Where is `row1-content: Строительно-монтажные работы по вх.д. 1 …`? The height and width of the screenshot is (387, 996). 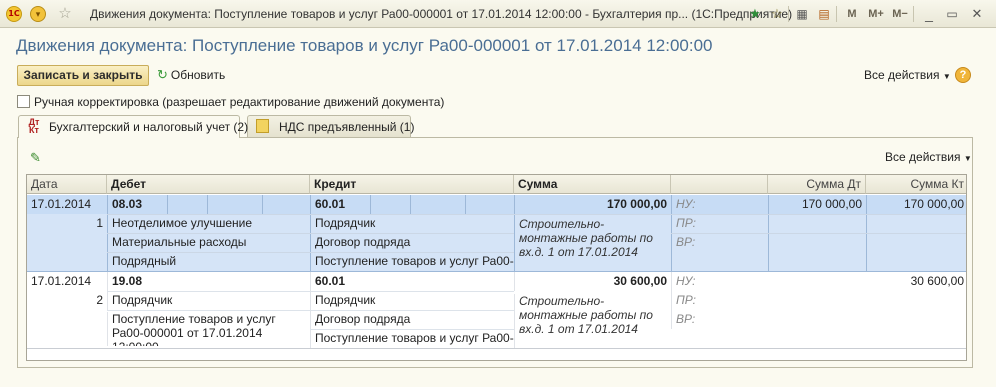 row1-content: Строительно-монтажные работы по вх.д. 1 … is located at coordinates (592, 242).